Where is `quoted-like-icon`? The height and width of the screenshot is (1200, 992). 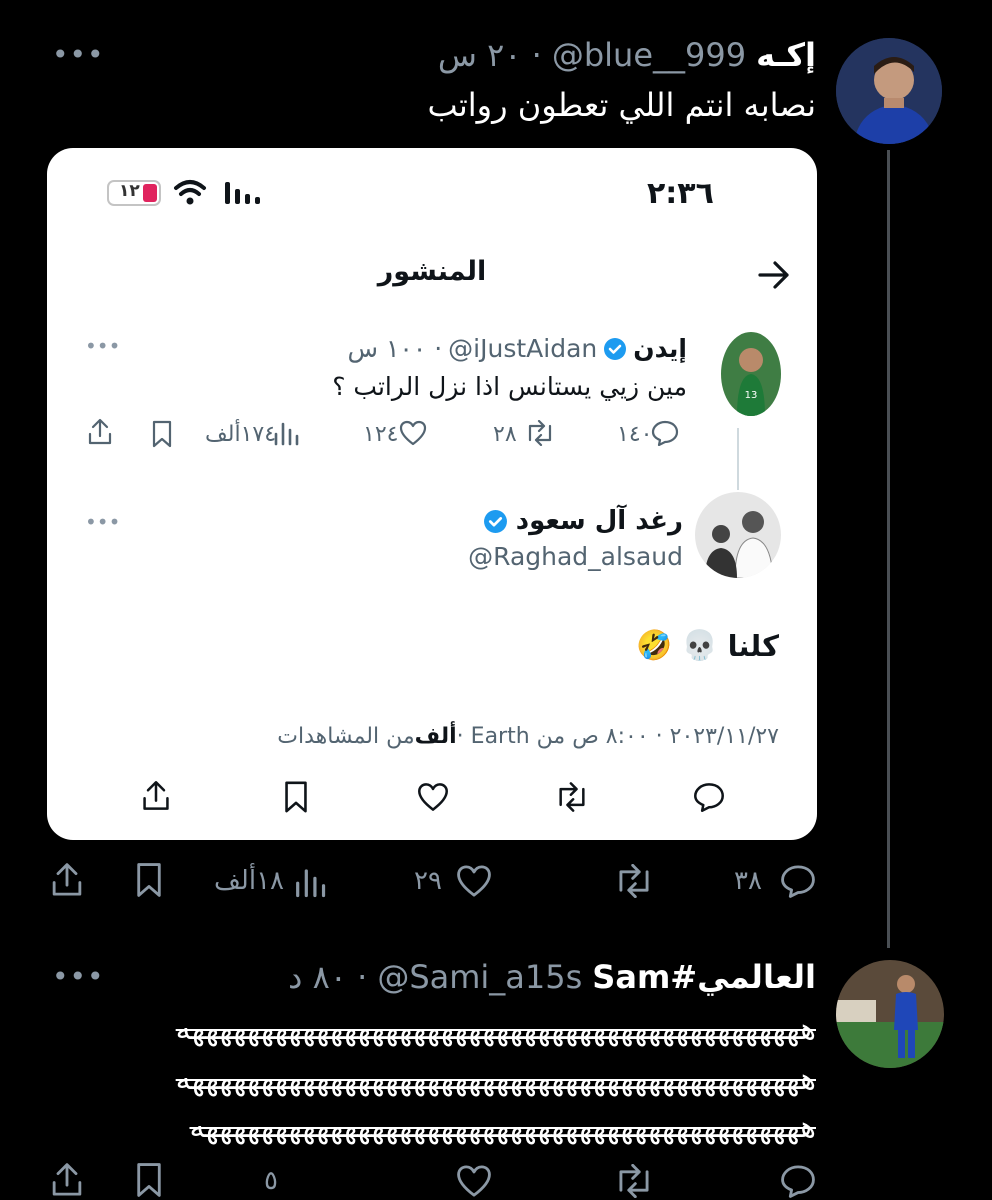
quoted-like-icon is located at coordinates (413, 433).